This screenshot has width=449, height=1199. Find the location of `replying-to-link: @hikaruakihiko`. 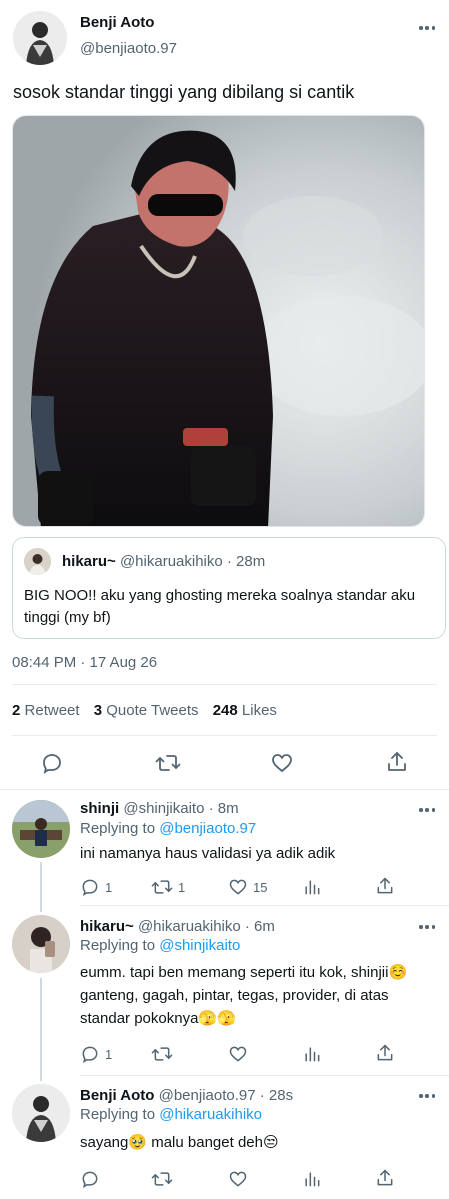

replying-to-link: @hikaruakihiko is located at coordinates (210, 1114).